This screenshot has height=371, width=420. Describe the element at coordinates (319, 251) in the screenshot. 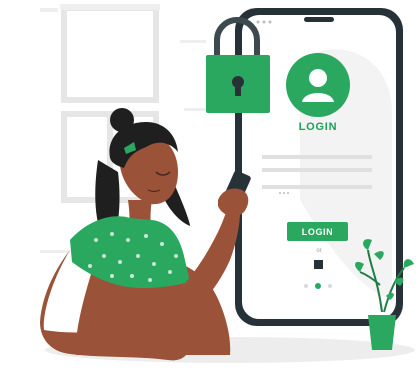

I see `divider-or-text: or` at that location.